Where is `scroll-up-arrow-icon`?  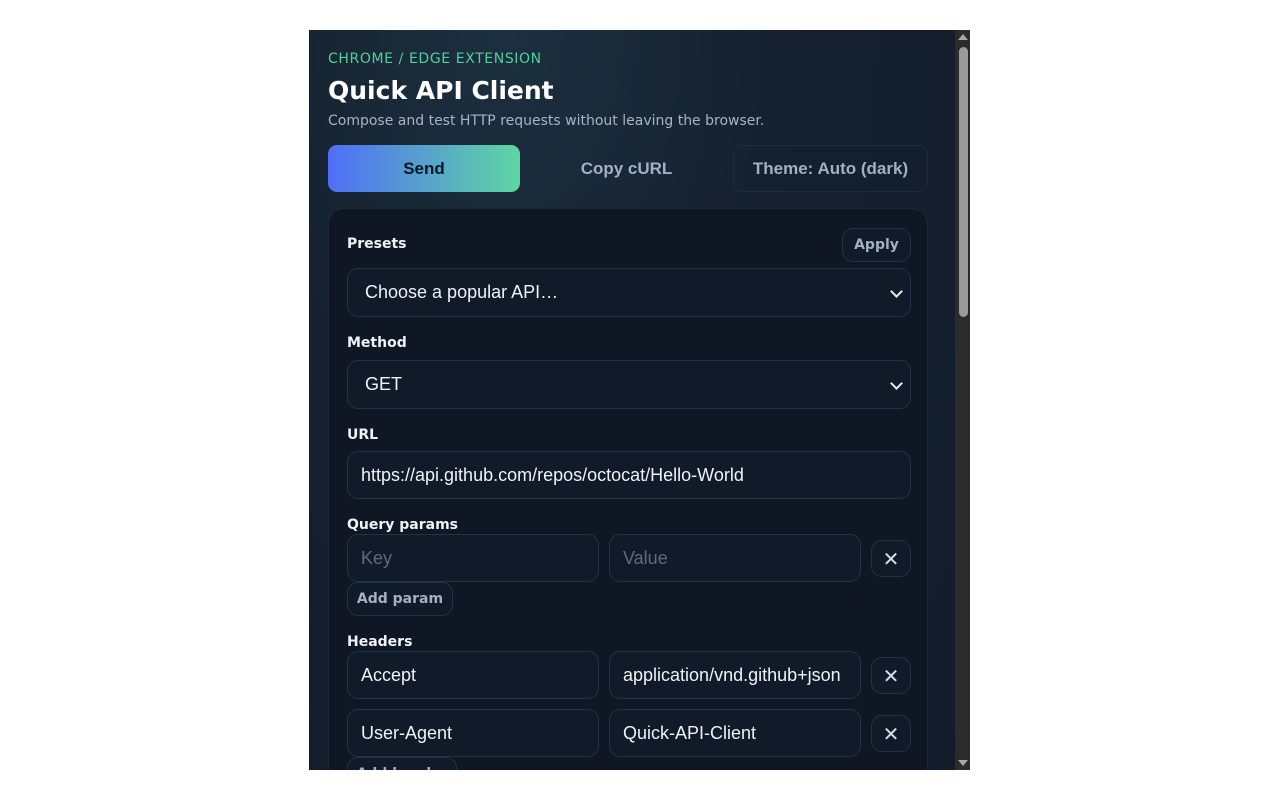 scroll-up-arrow-icon is located at coordinates (963, 37).